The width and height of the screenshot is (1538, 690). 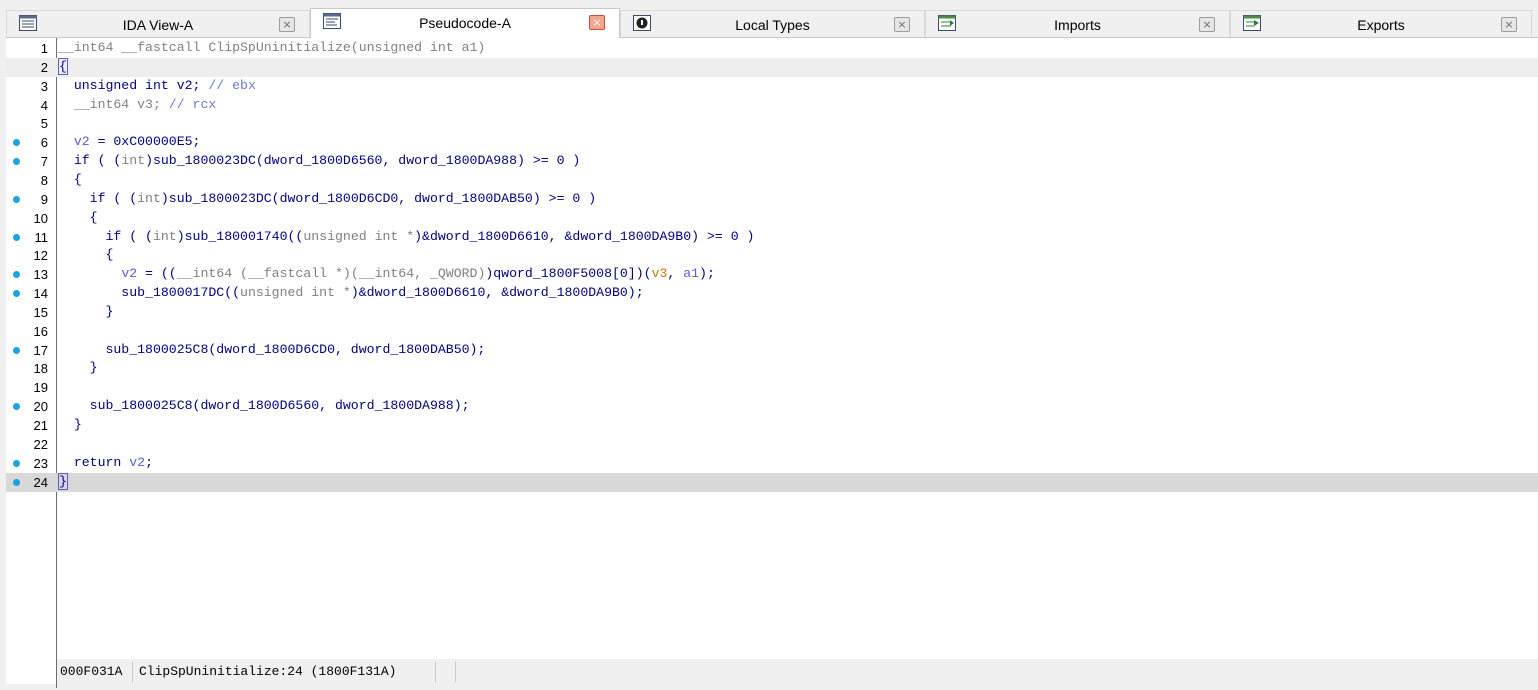 I want to click on code-token: __int64 v3;, so click(x=113, y=104).